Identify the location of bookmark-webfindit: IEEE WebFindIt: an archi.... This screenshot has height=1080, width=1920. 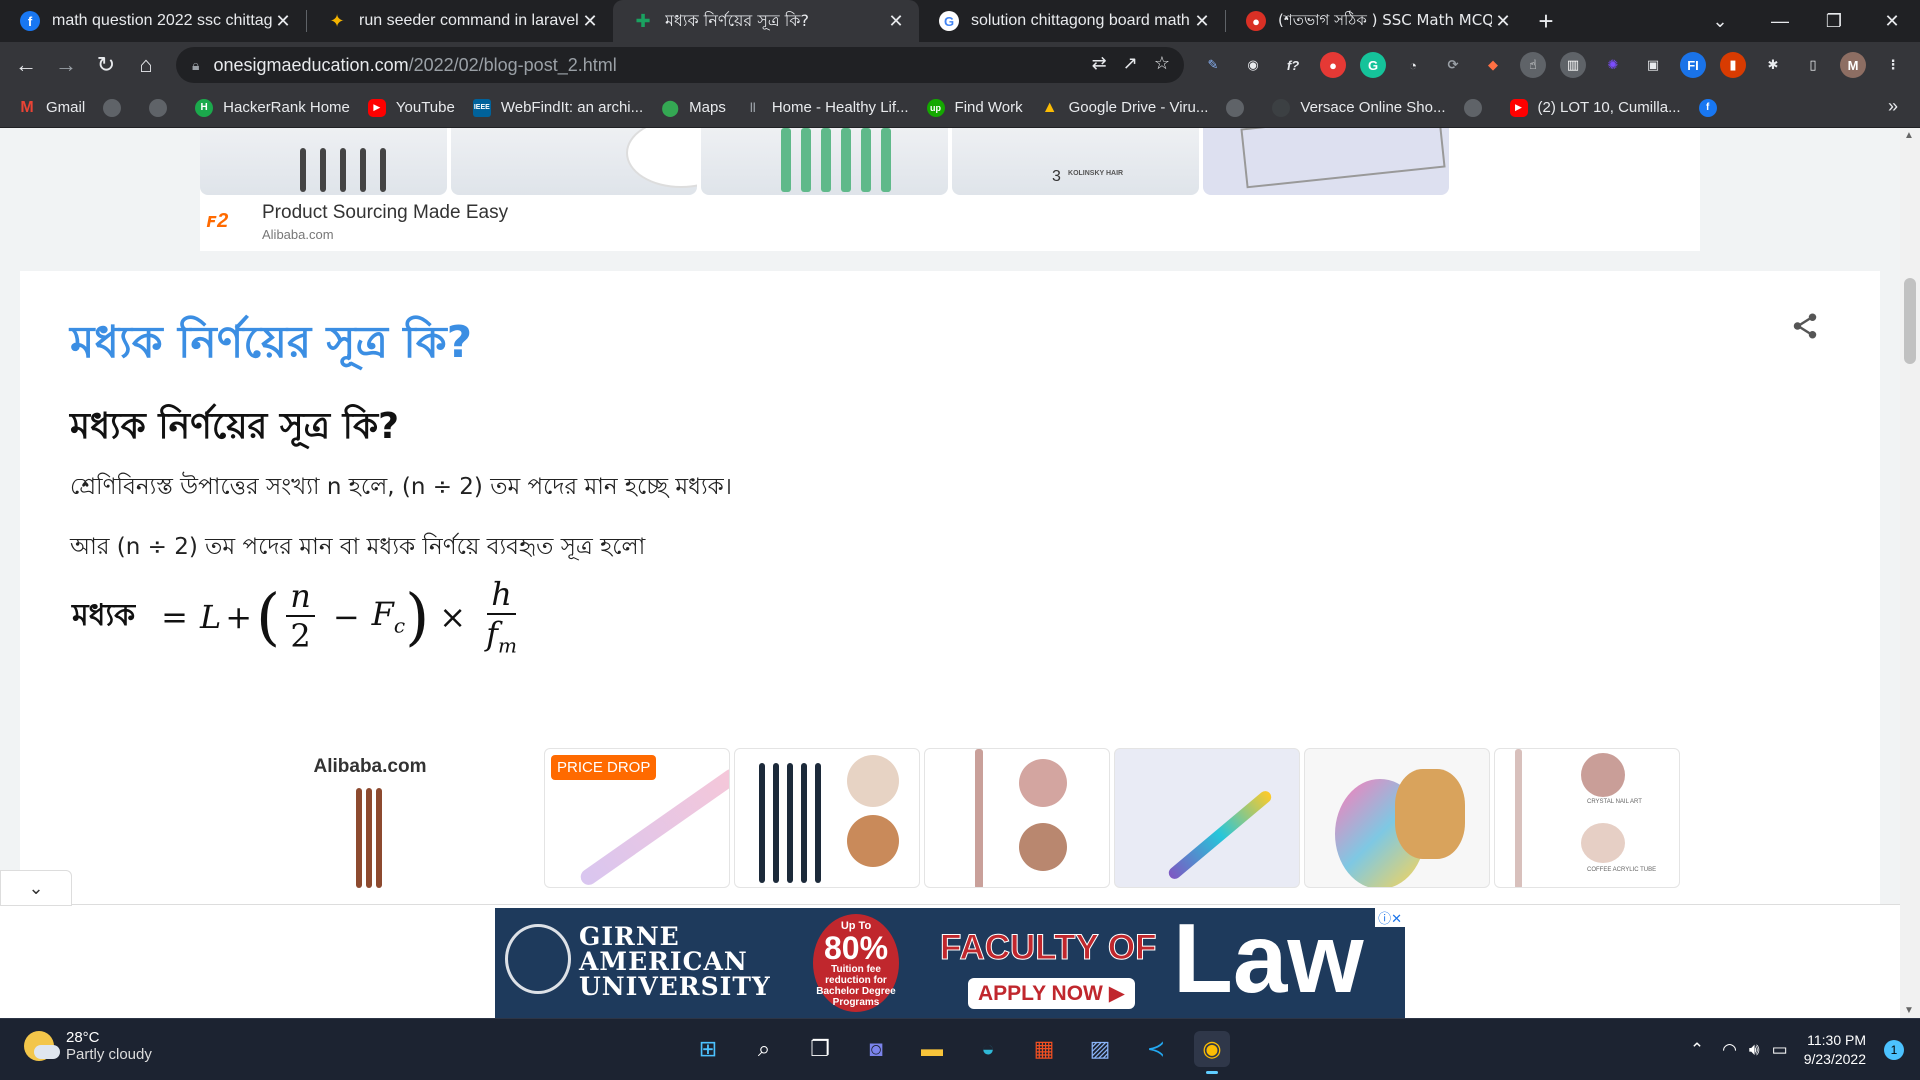
(557, 107).